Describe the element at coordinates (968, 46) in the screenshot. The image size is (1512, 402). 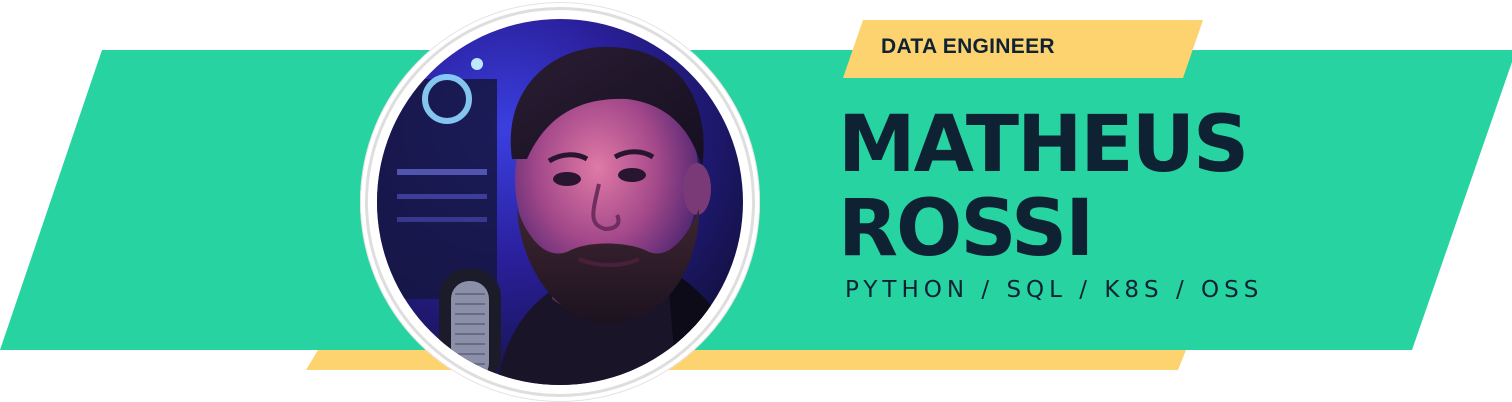
I see `role-label: DATA ENGINEER` at that location.